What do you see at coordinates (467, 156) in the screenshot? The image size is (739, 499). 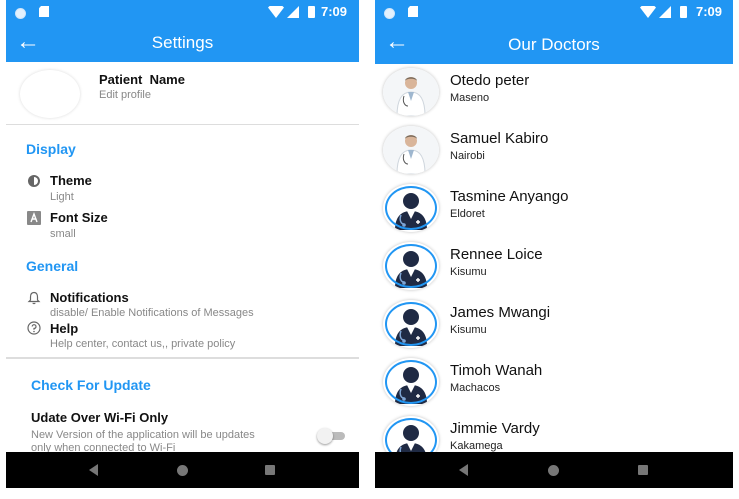 I see `doctor-location: Nairobi` at bounding box center [467, 156].